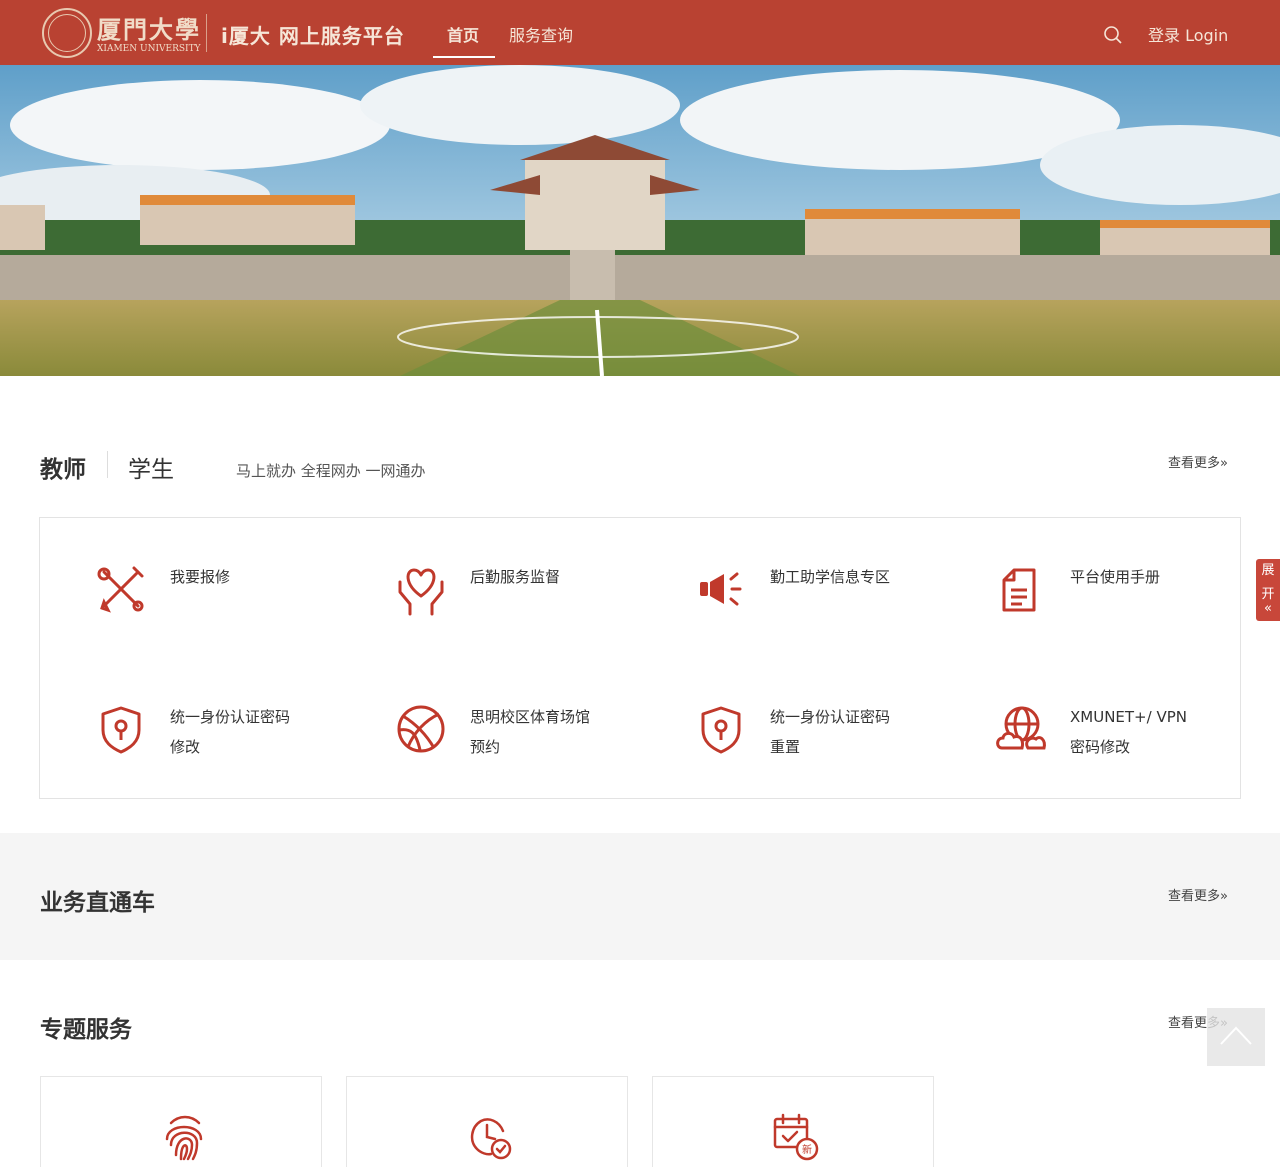 This screenshot has height=1167, width=1280. I want to click on basketball-icon, so click(421, 729).